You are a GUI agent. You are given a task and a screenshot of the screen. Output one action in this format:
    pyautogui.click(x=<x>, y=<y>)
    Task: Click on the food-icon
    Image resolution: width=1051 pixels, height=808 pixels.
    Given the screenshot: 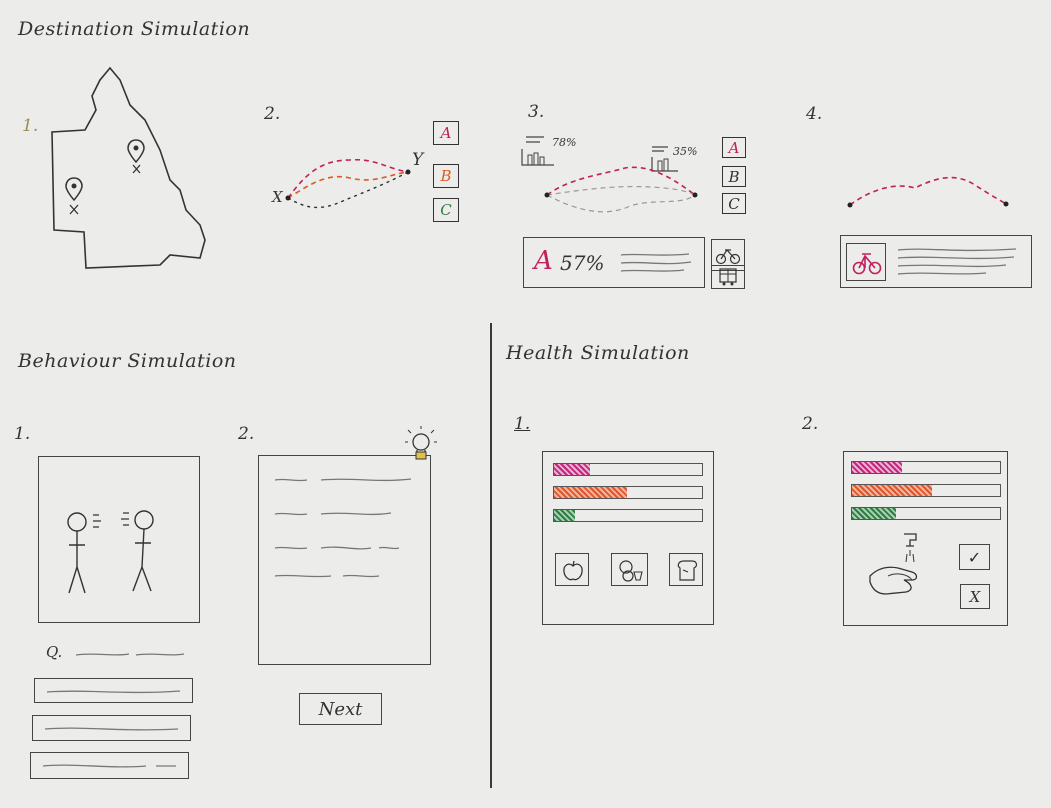 What is the action you would take?
    pyautogui.click(x=629, y=569)
    